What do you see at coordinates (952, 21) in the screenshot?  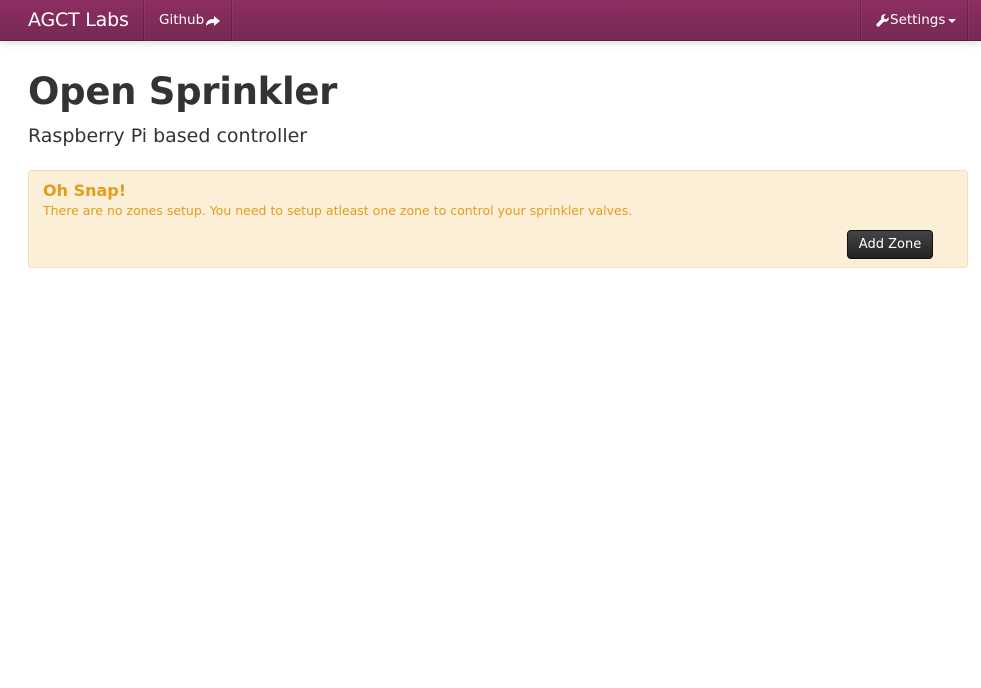 I see `caret-down-icon` at bounding box center [952, 21].